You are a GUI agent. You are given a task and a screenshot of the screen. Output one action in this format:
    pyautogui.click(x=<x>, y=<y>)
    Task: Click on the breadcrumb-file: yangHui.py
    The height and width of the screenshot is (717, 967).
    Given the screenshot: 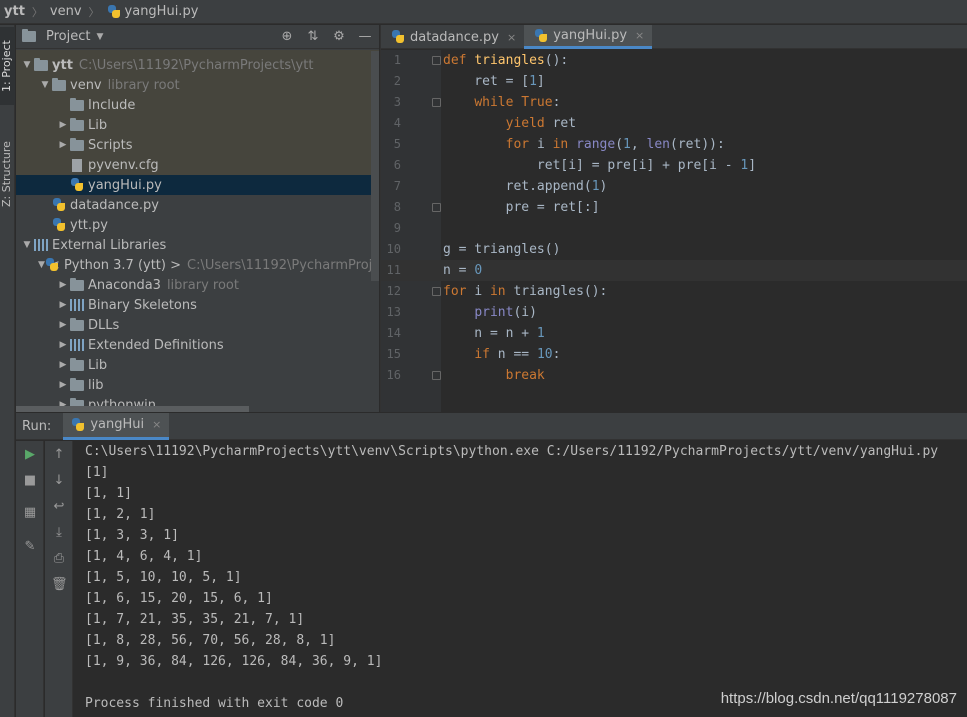 What is the action you would take?
    pyautogui.click(x=162, y=11)
    